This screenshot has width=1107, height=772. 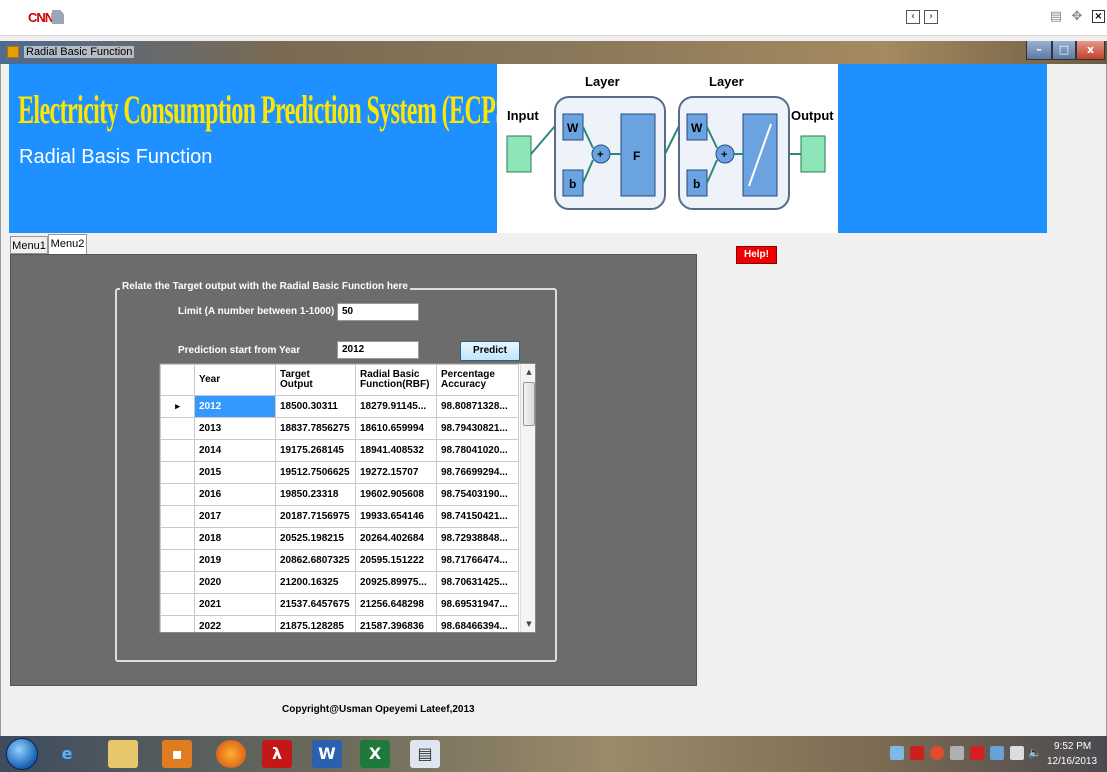 I want to click on cell-target-output: 21537.6457675, so click(x=315, y=604).